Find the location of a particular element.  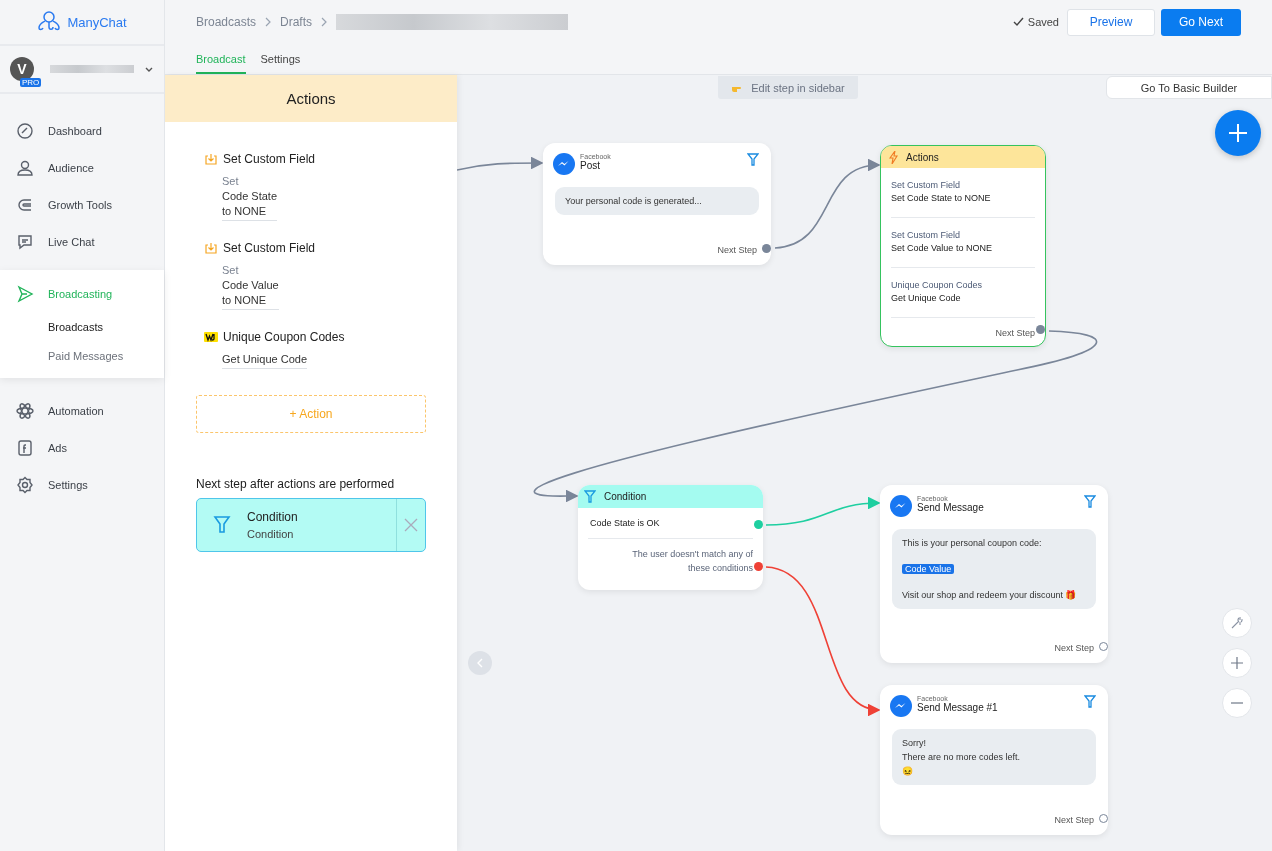

action-value: Set Code State to NONE is located at coordinates (941, 198).